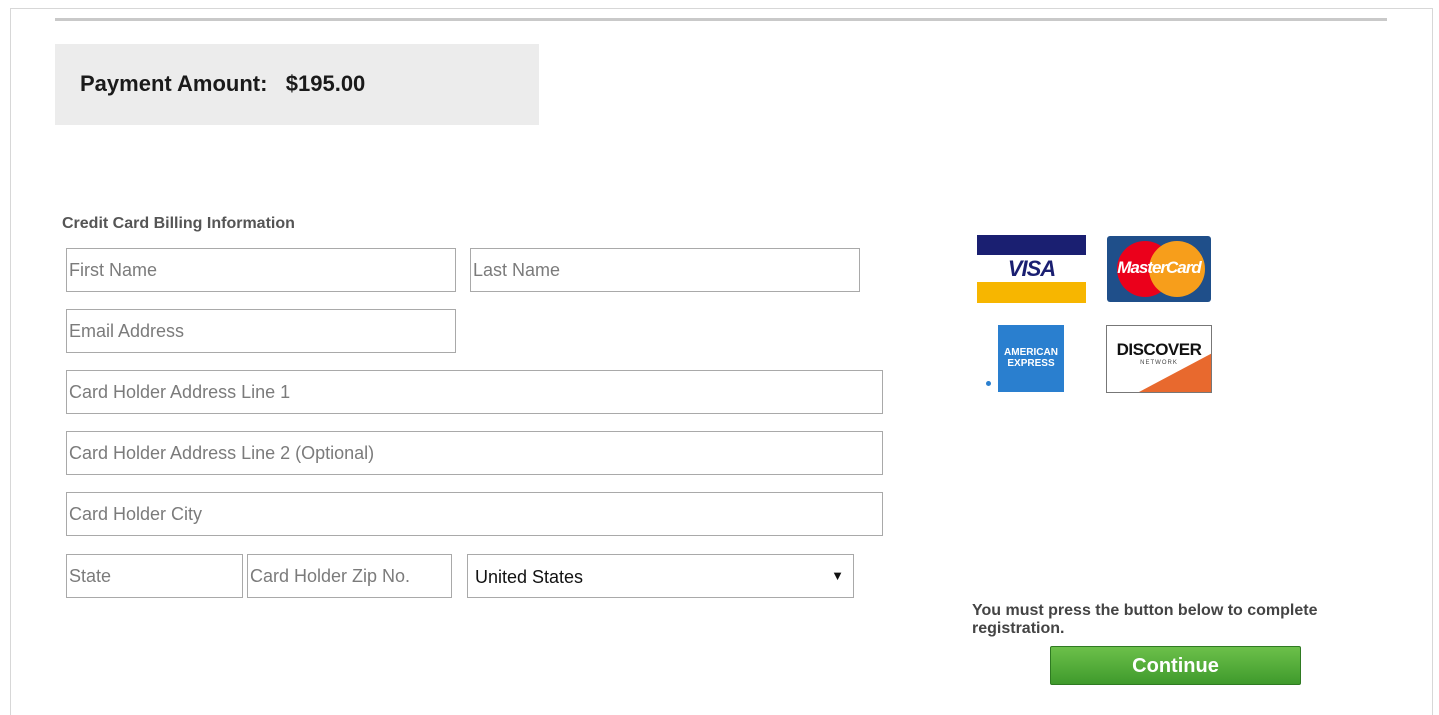  I want to click on zip-field, so click(349, 576).